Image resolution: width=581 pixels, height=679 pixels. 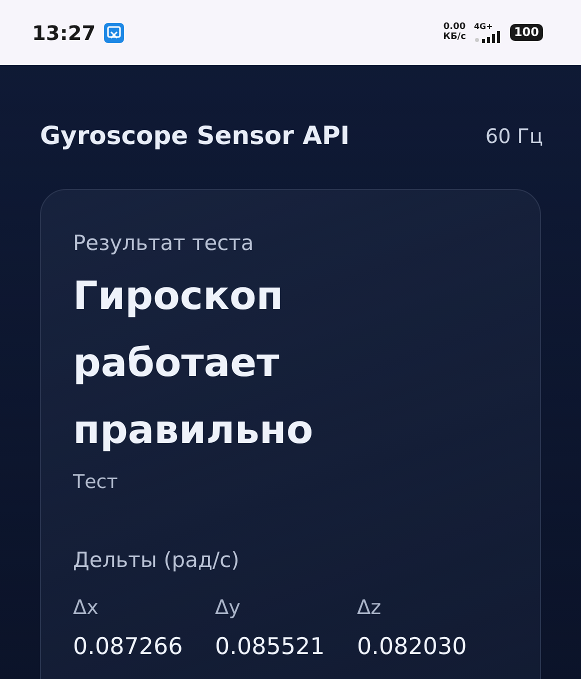 I want to click on axis-label: Δz, so click(x=369, y=607).